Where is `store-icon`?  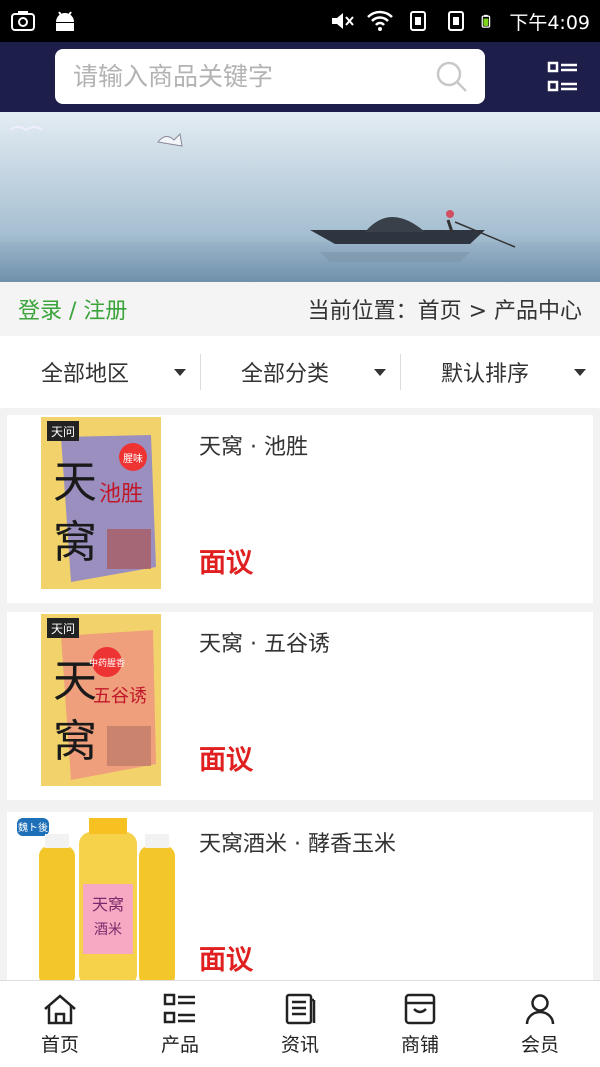
store-icon is located at coordinates (420, 1008).